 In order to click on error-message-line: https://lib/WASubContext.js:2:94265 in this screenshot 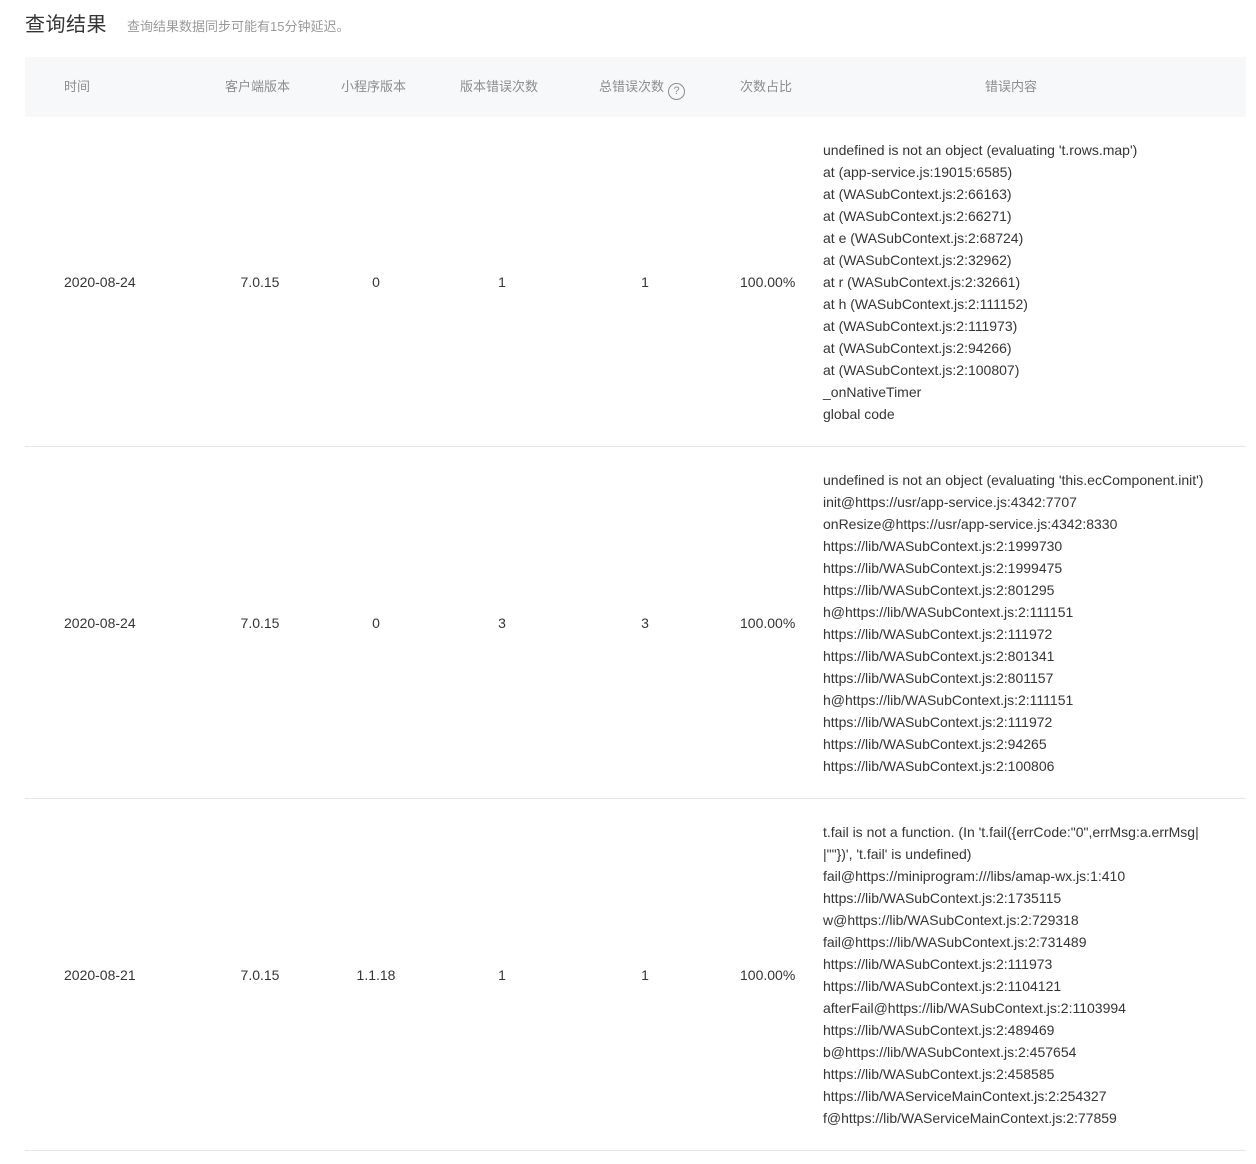, I will do `click(935, 744)`.